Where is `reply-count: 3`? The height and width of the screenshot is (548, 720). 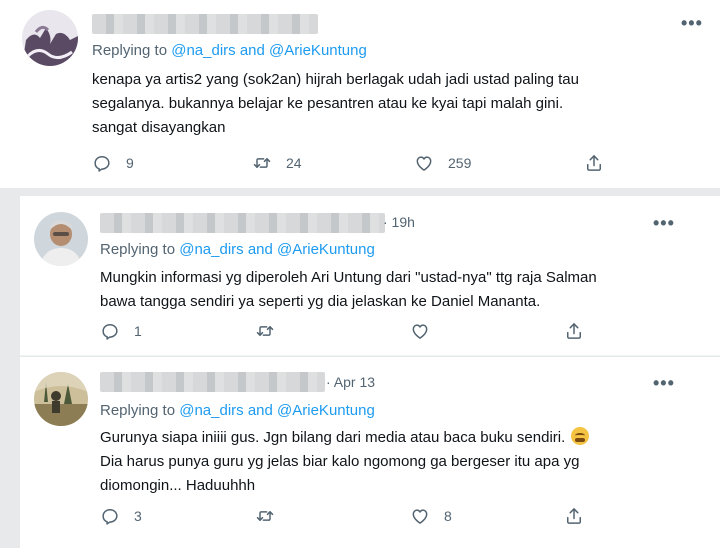
reply-count: 3 is located at coordinates (138, 516).